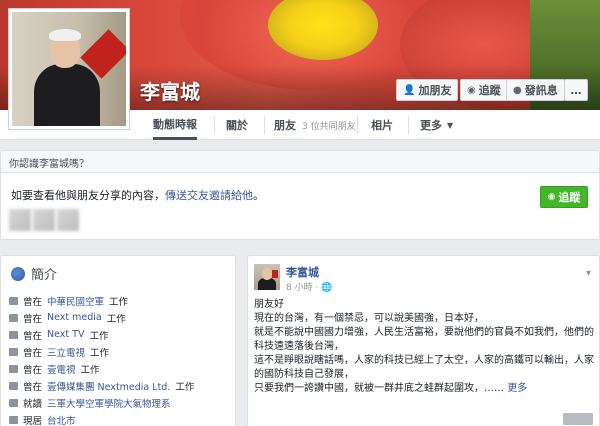 Image resolution: width=600 pixels, height=426 pixels. Describe the element at coordinates (44, 275) in the screenshot. I see `intro-title: 簡介` at that location.